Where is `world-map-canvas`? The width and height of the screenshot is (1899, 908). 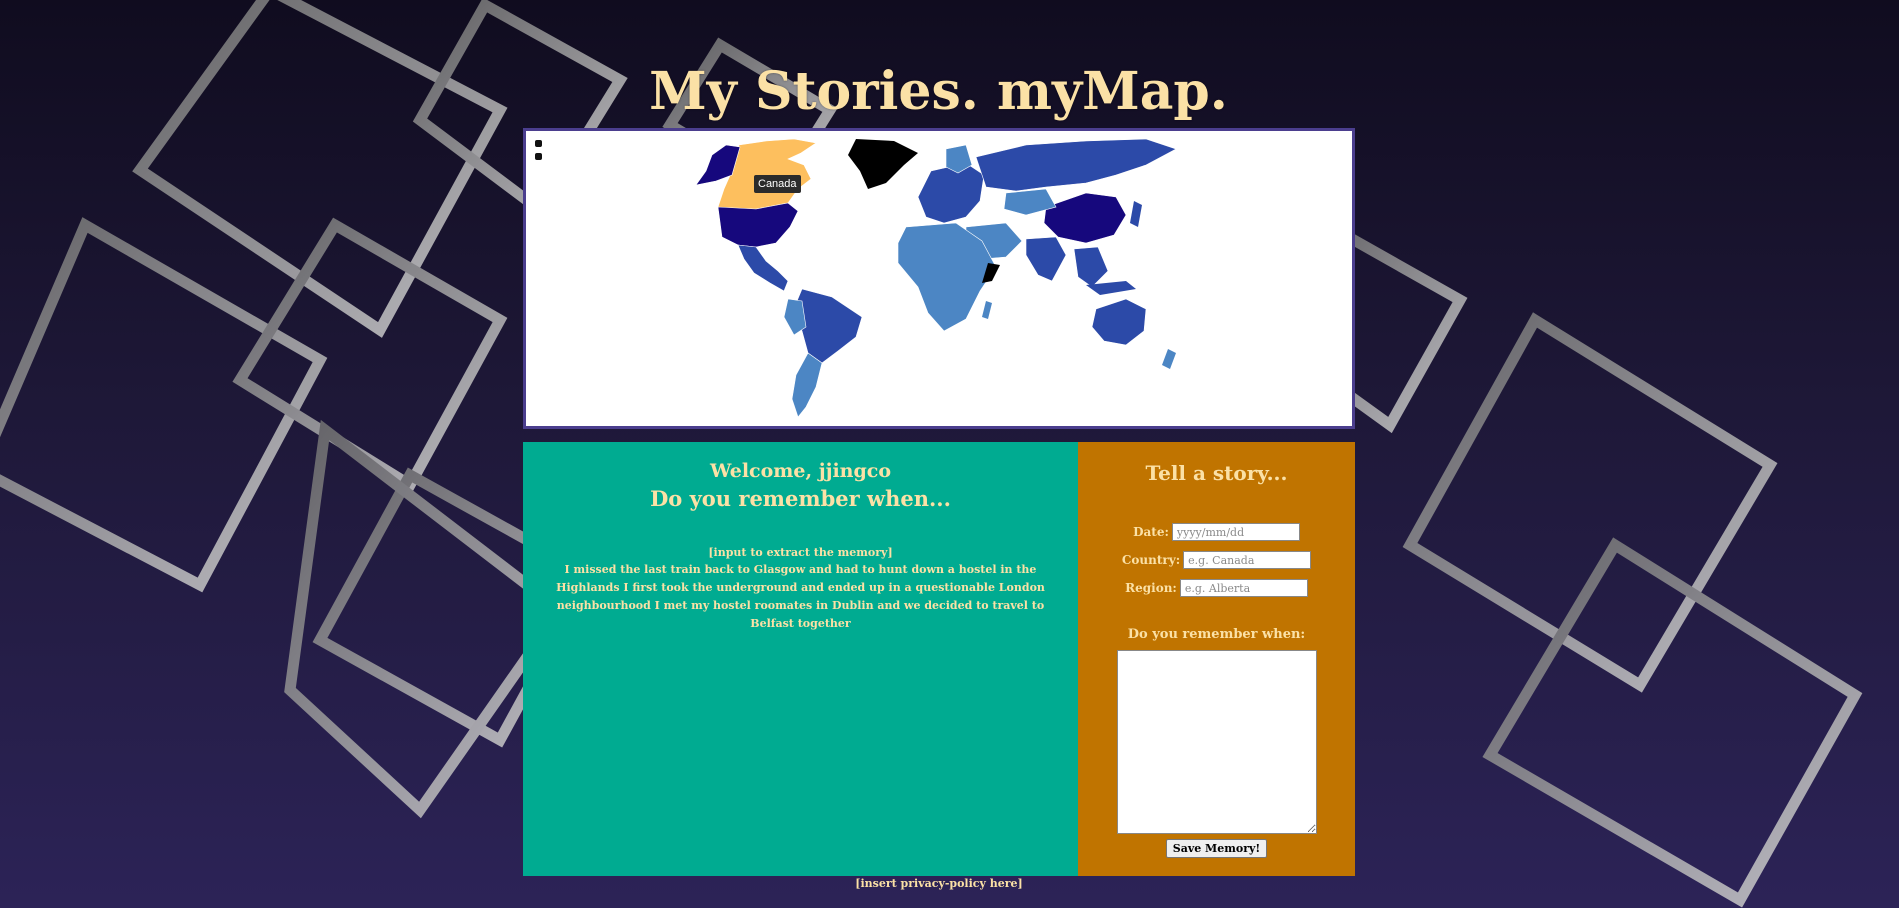
world-map-canvas is located at coordinates (939, 278).